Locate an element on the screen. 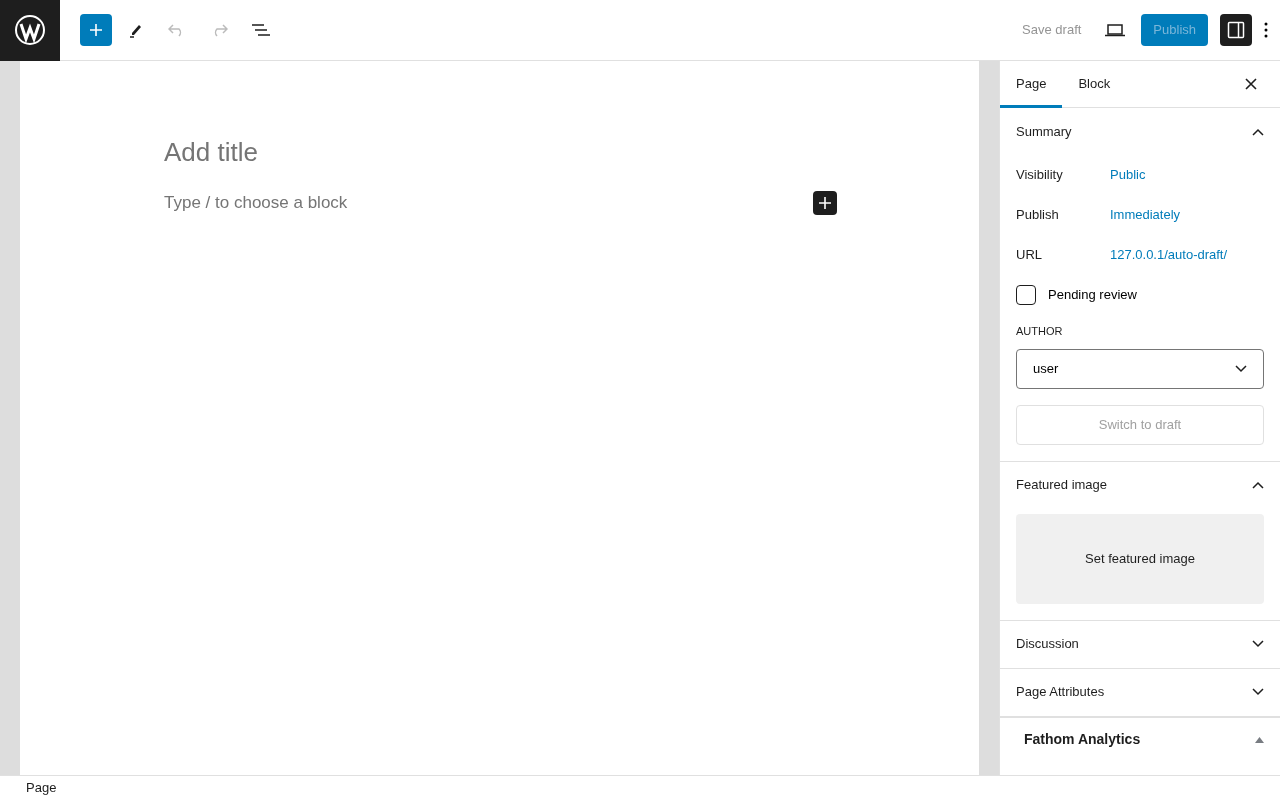  more-options-icon is located at coordinates (1266, 30).